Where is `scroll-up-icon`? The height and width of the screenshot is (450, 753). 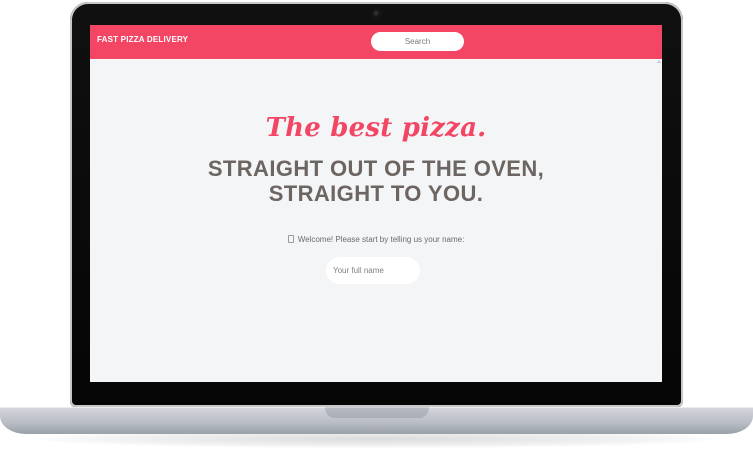 scroll-up-icon is located at coordinates (659, 61).